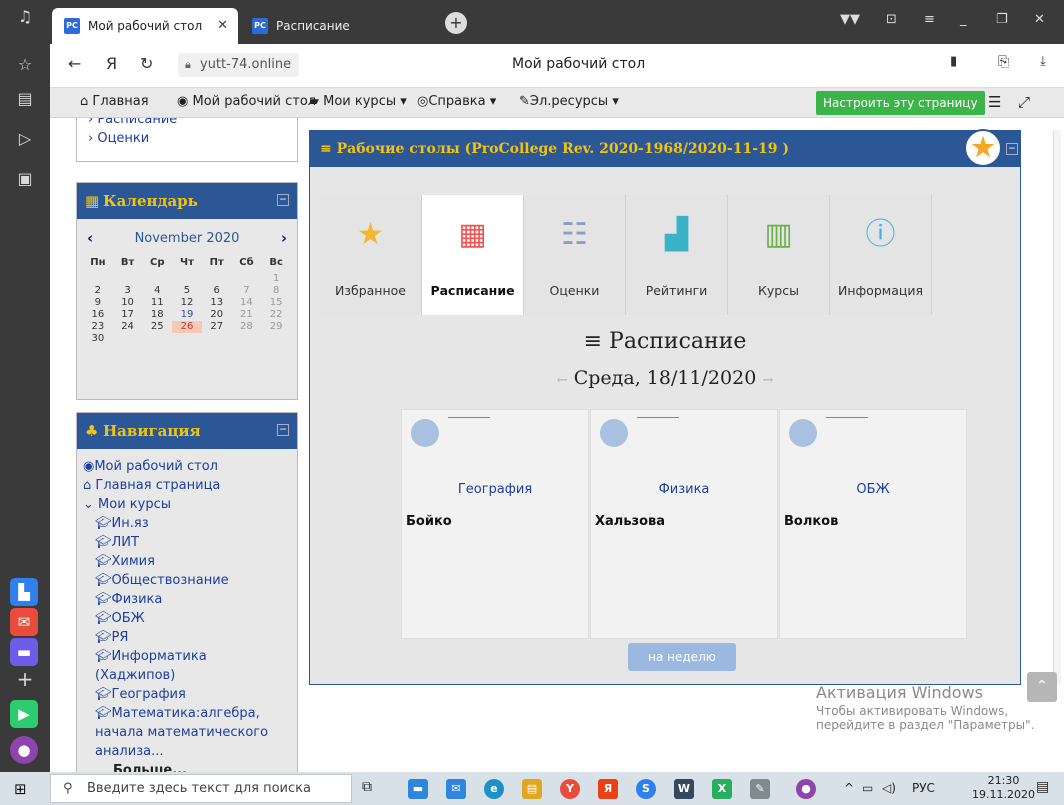 This screenshot has height=805, width=1064. What do you see at coordinates (98, 327) in the screenshot?
I see `calendar-day: 23` at bounding box center [98, 327].